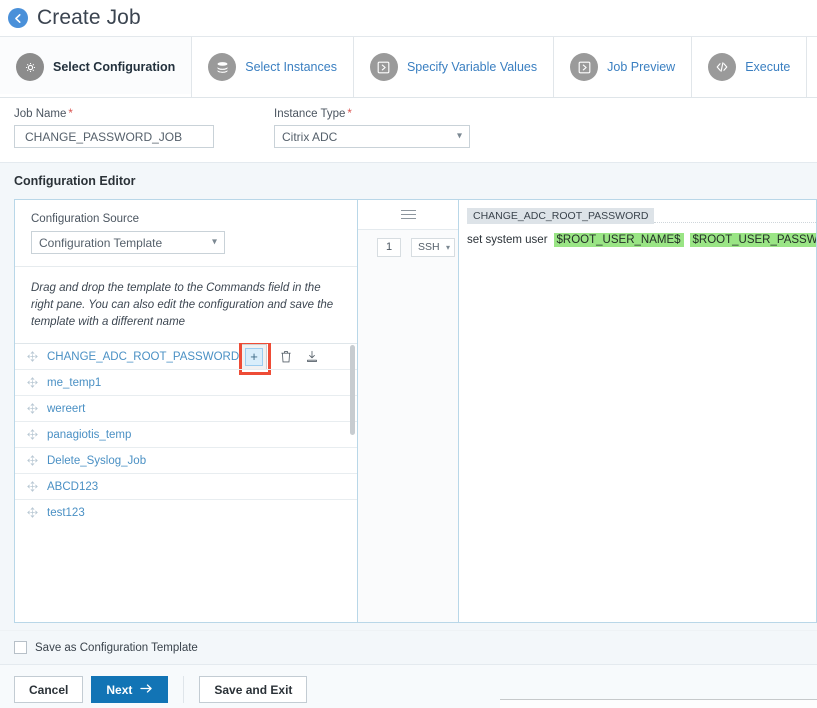 This screenshot has height=708, width=817. Describe the element at coordinates (311, 356) in the screenshot. I see `download-icon` at that location.